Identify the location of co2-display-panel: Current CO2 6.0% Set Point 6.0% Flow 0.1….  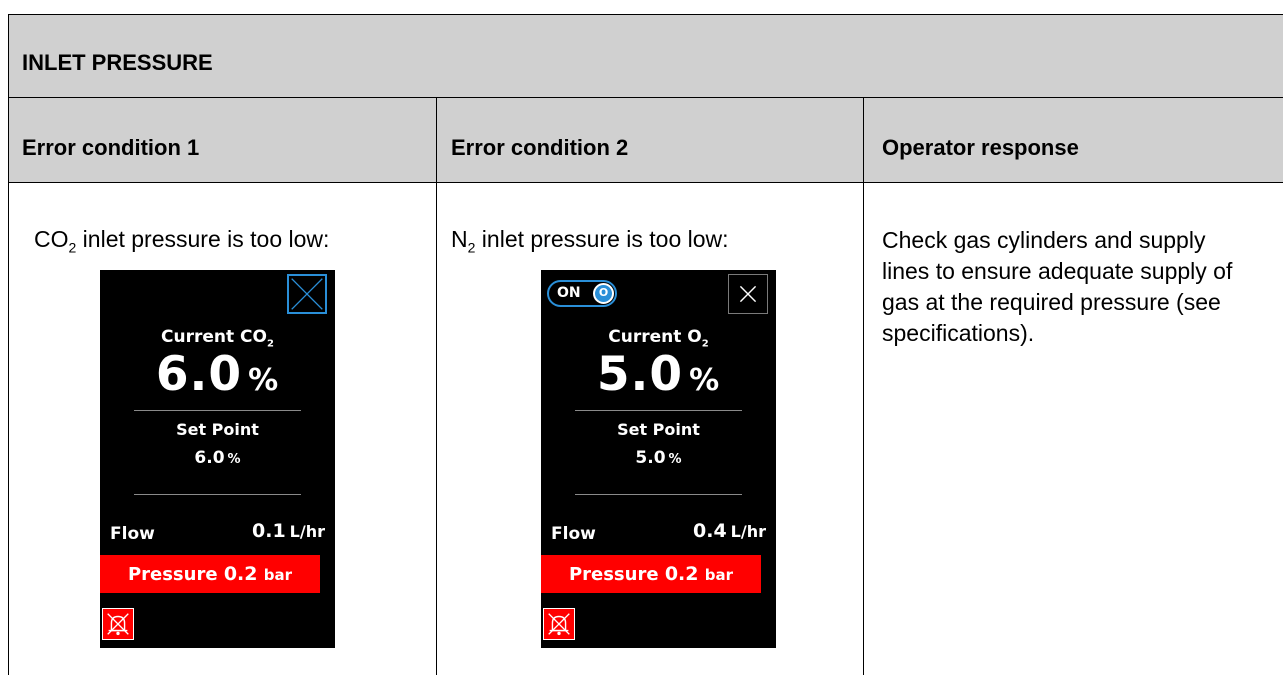
(217, 459).